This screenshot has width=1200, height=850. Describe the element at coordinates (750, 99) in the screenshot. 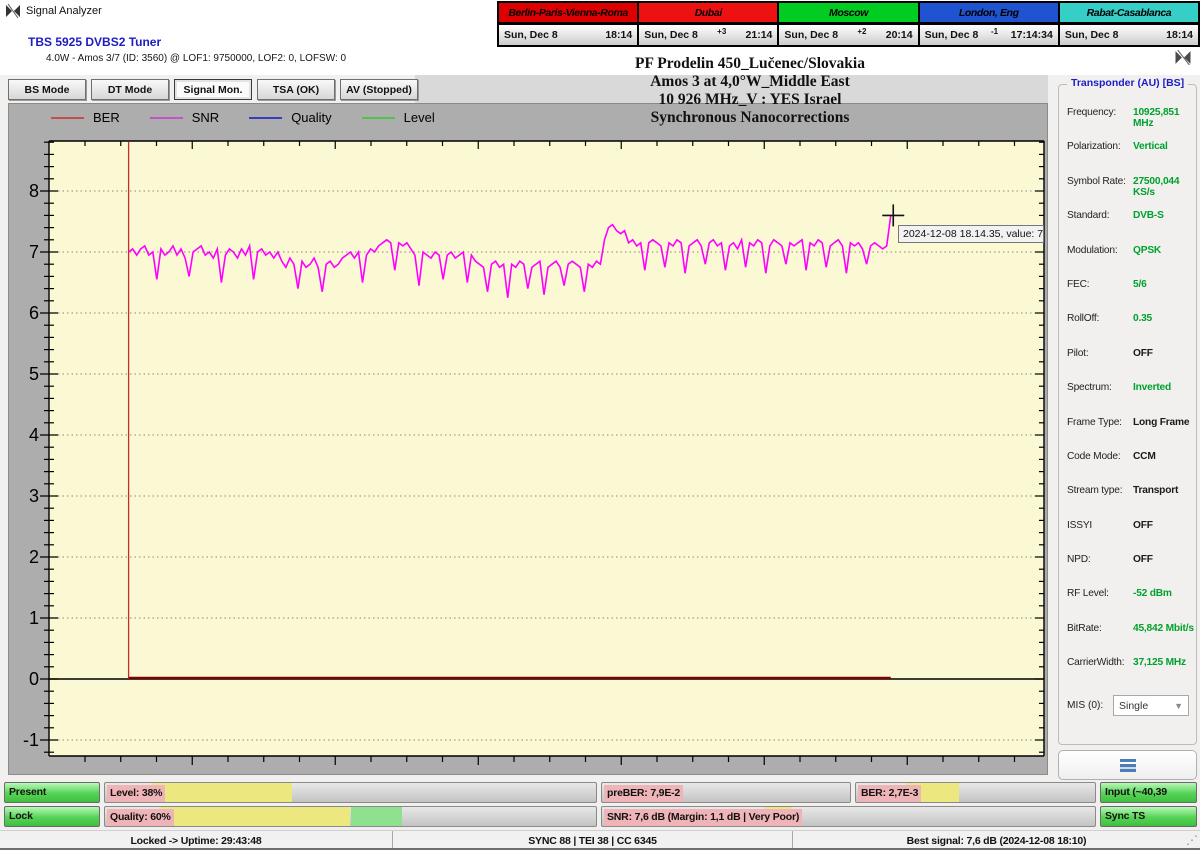

I see `station-line3: 10 926 MHz_V : YES Israel` at that location.